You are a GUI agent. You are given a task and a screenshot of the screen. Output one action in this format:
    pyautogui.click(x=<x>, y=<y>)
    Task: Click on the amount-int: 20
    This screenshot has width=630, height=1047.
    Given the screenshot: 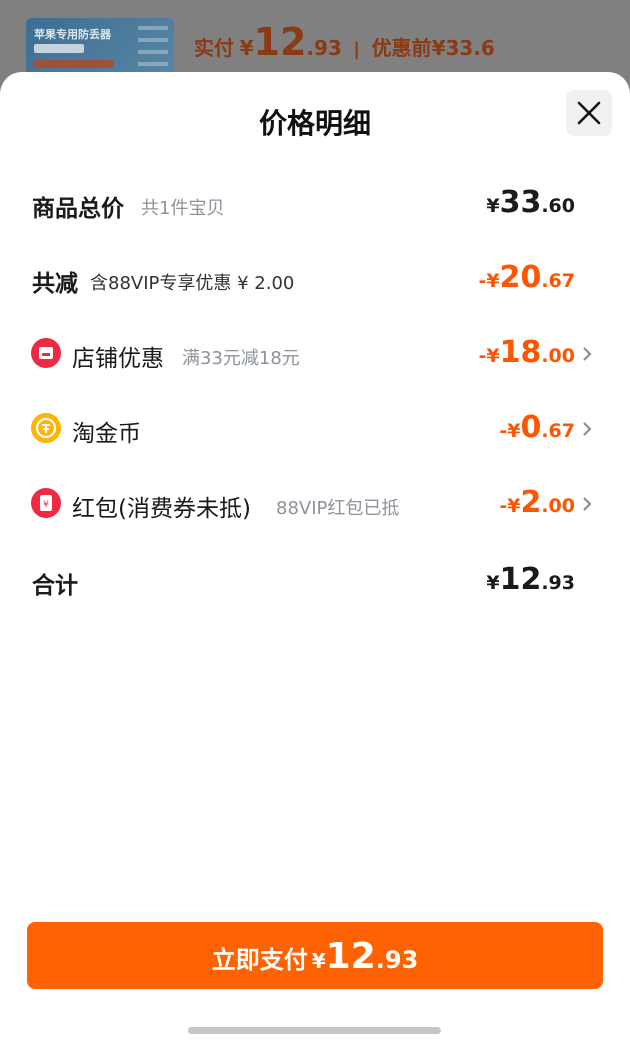 What is the action you would take?
    pyautogui.click(x=520, y=277)
    